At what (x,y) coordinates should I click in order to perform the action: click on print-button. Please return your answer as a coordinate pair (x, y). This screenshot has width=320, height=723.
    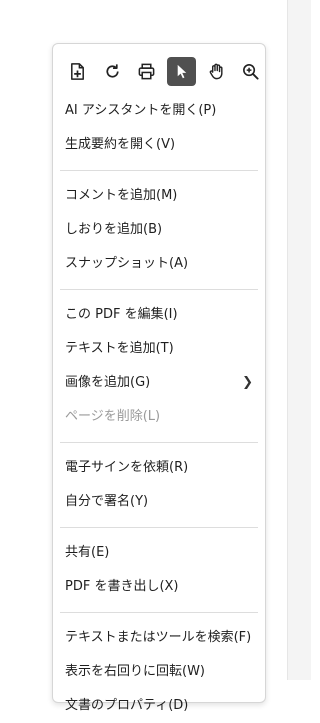
    Looking at the image, I should click on (146, 71).